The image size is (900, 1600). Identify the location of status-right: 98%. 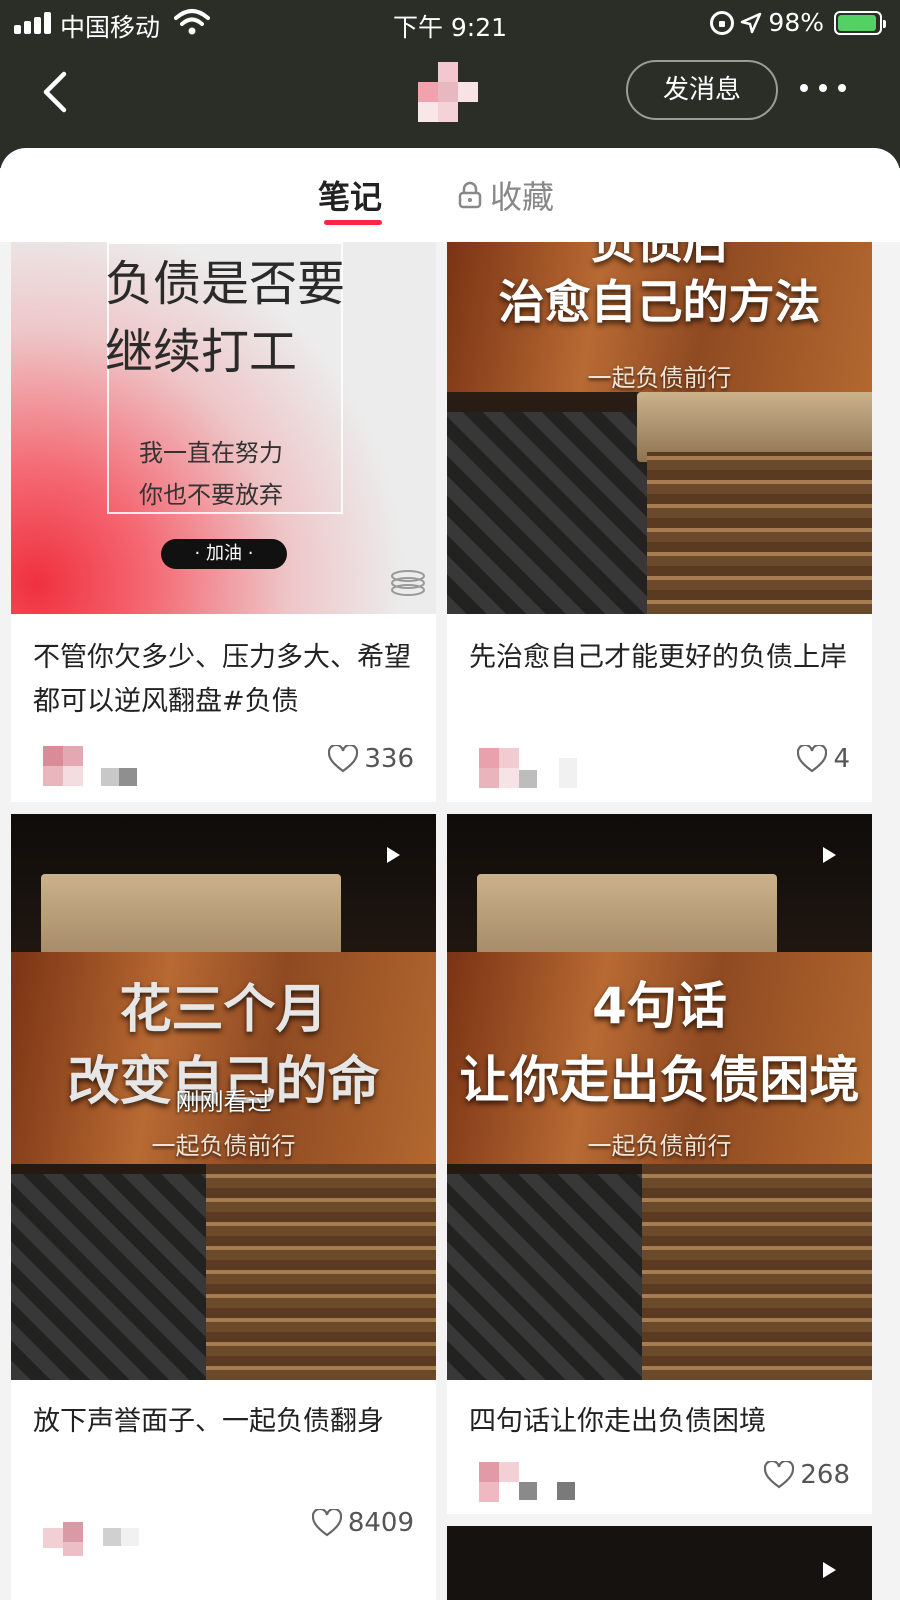
(798, 22).